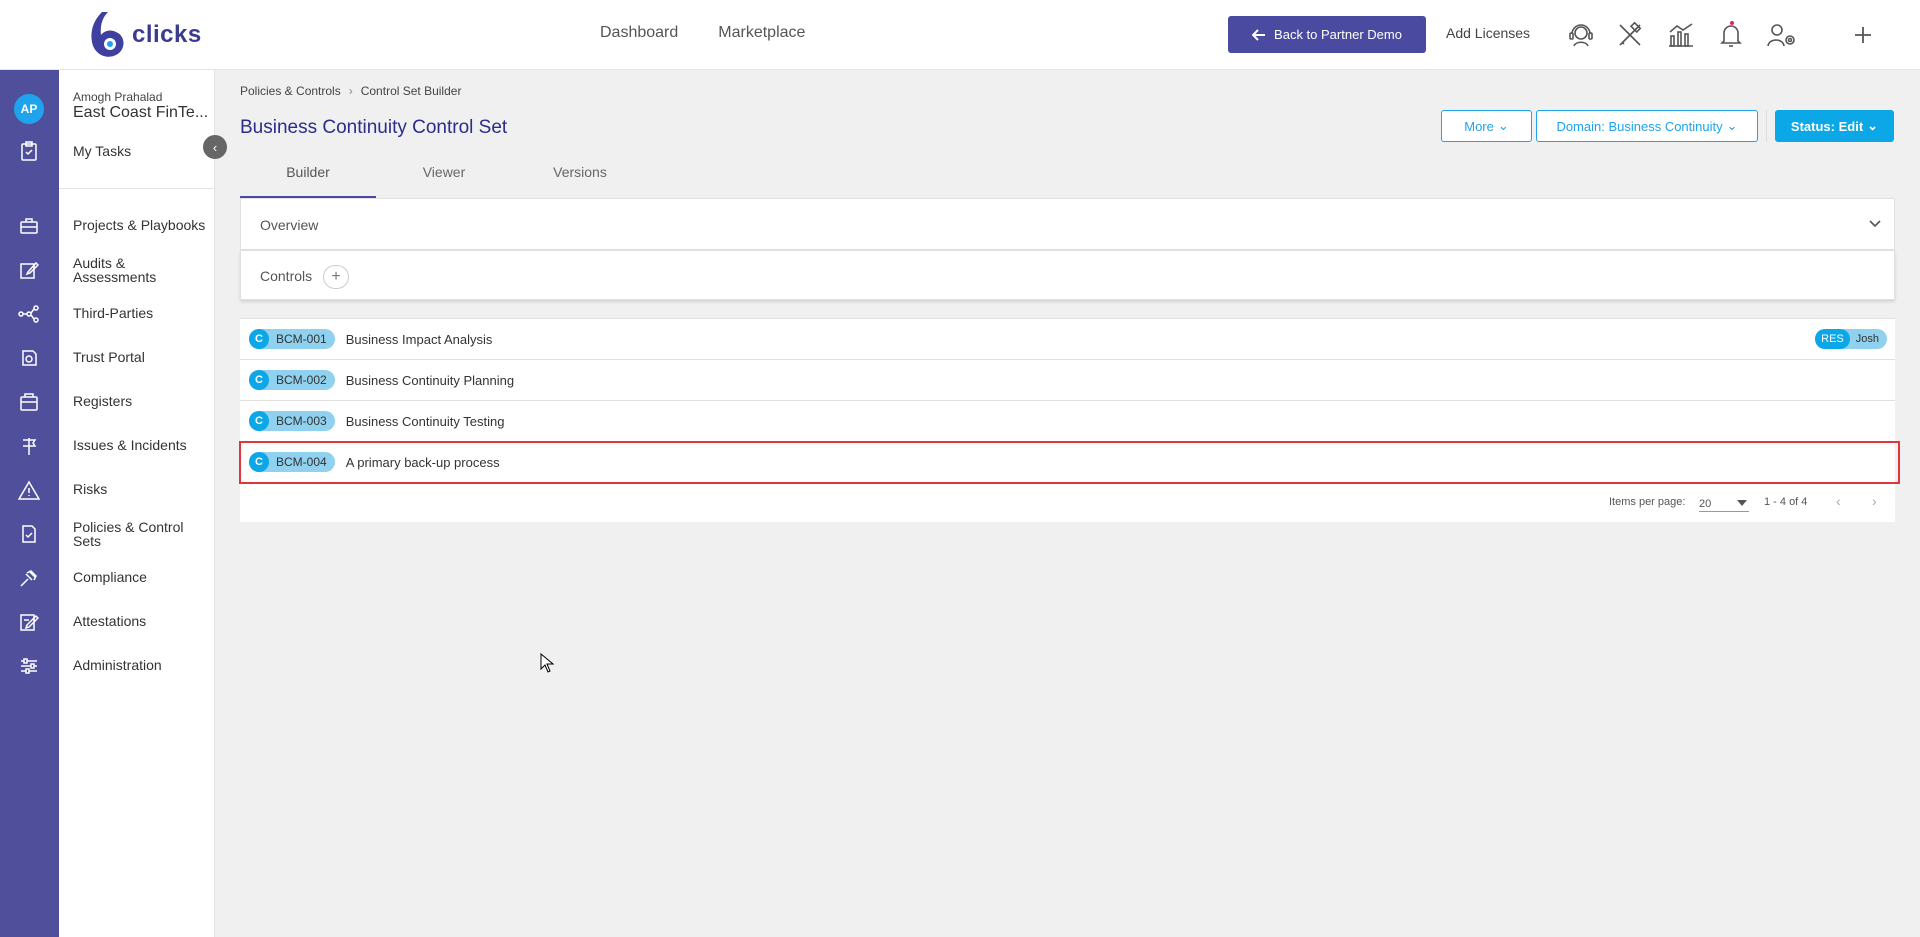 The width and height of the screenshot is (1920, 937). I want to click on caret-down-icon, so click(1742, 503).